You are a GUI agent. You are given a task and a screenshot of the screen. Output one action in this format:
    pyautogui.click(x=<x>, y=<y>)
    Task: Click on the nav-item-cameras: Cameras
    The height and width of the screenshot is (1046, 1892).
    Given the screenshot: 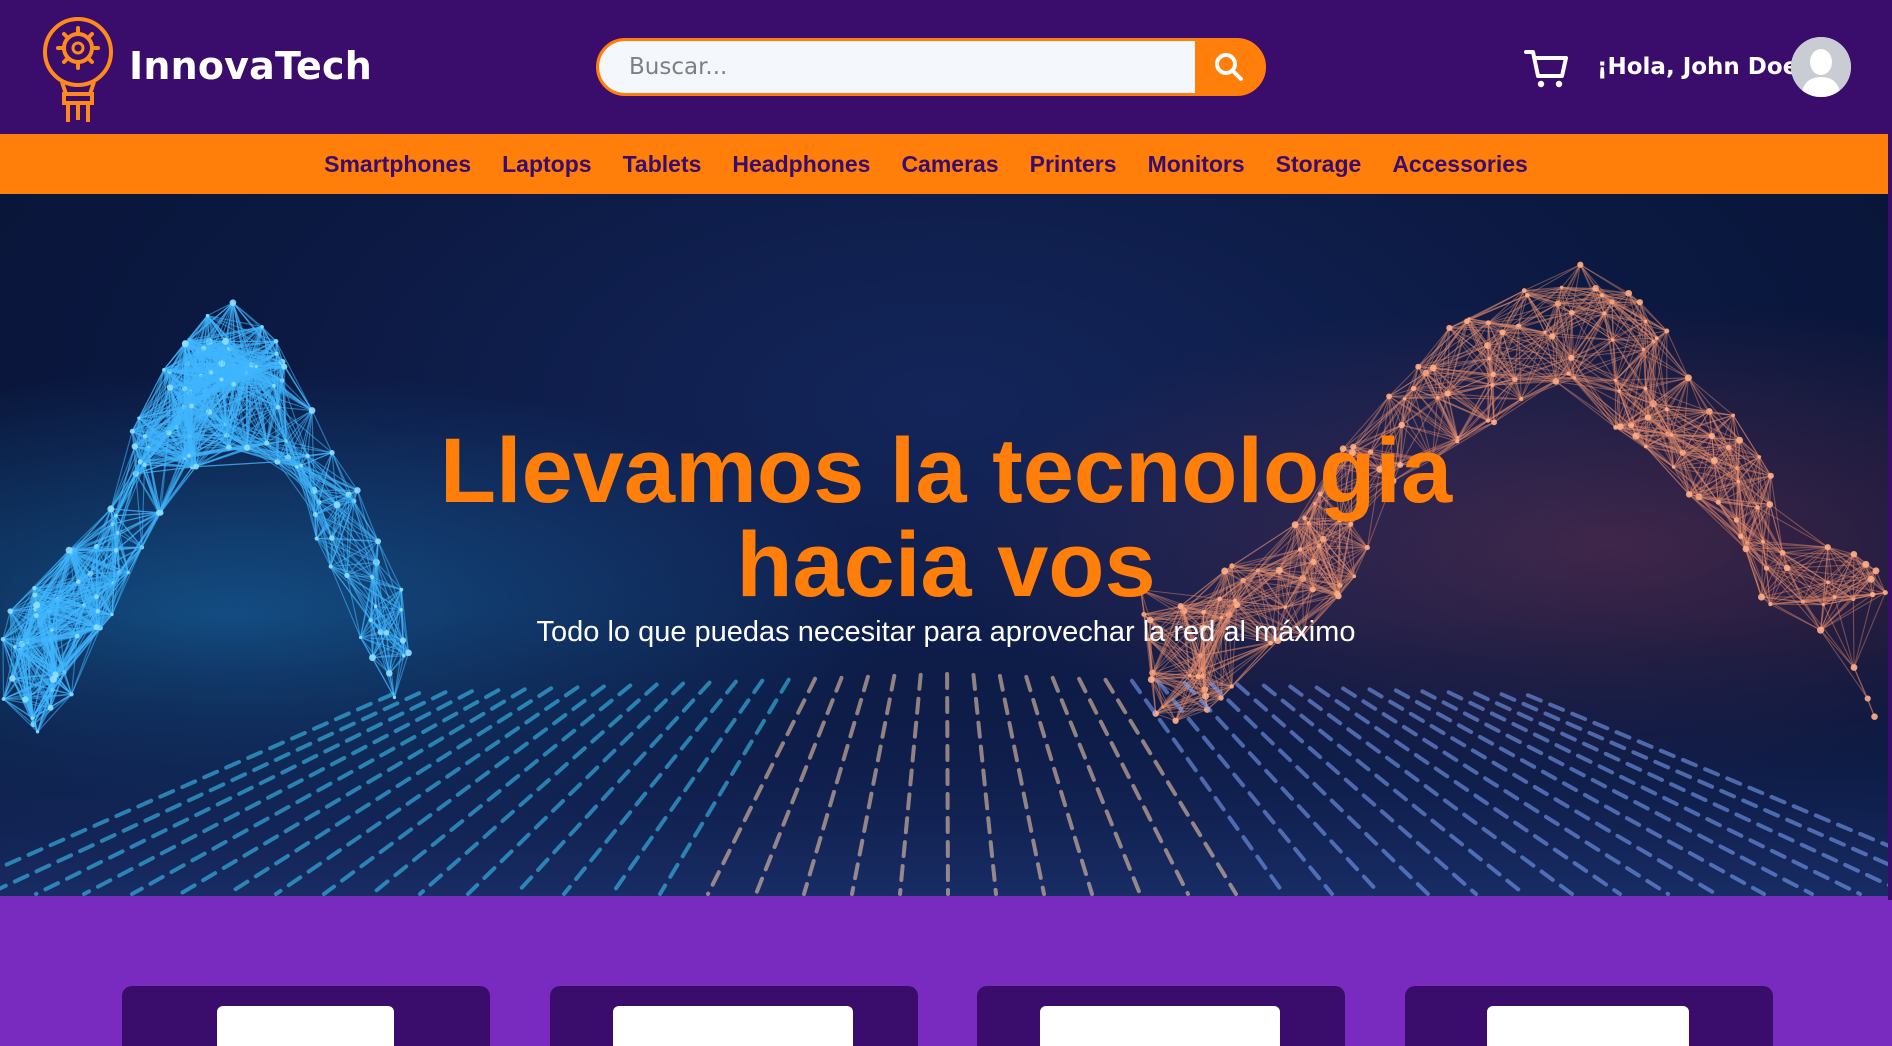 What is the action you would take?
    pyautogui.click(x=949, y=164)
    